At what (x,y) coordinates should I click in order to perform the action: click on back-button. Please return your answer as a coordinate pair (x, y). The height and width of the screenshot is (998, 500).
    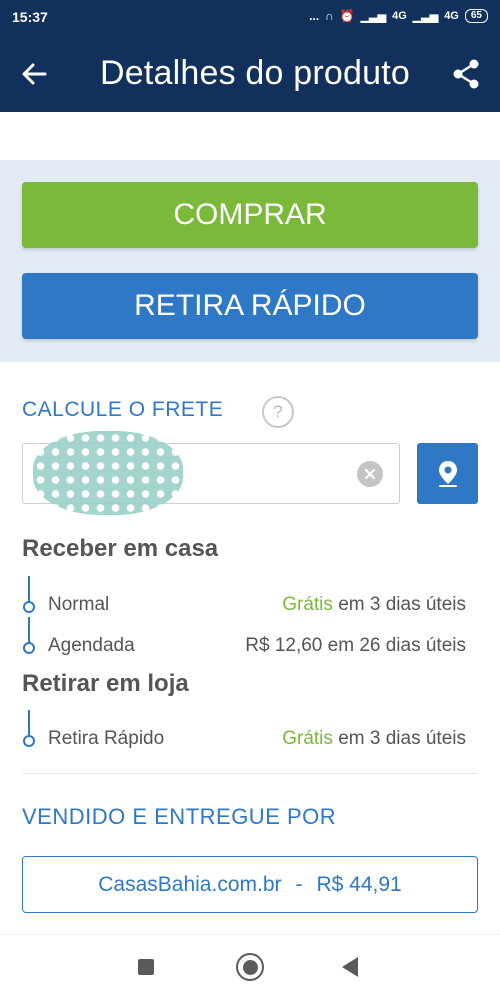
    Looking at the image, I should click on (34, 74).